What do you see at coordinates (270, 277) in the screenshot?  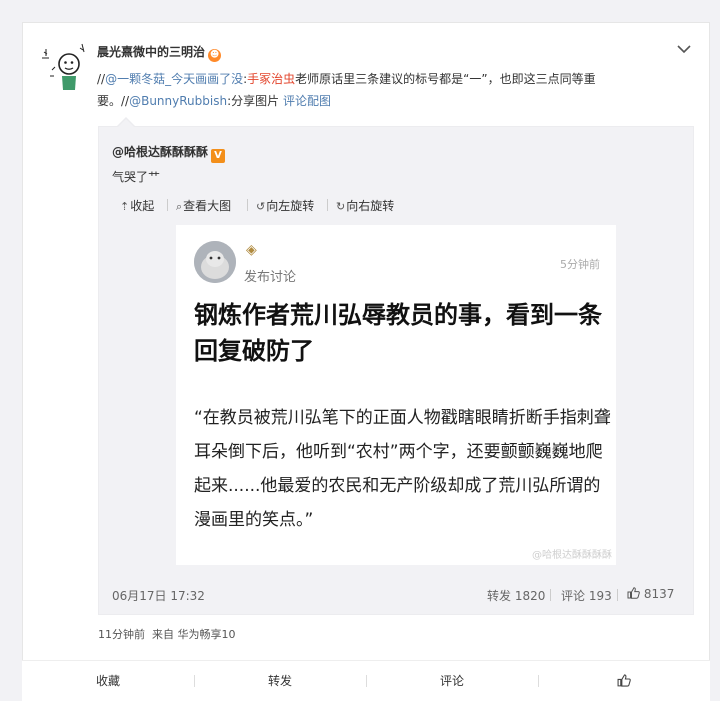 I see `image-sub-label: 发布讨论` at bounding box center [270, 277].